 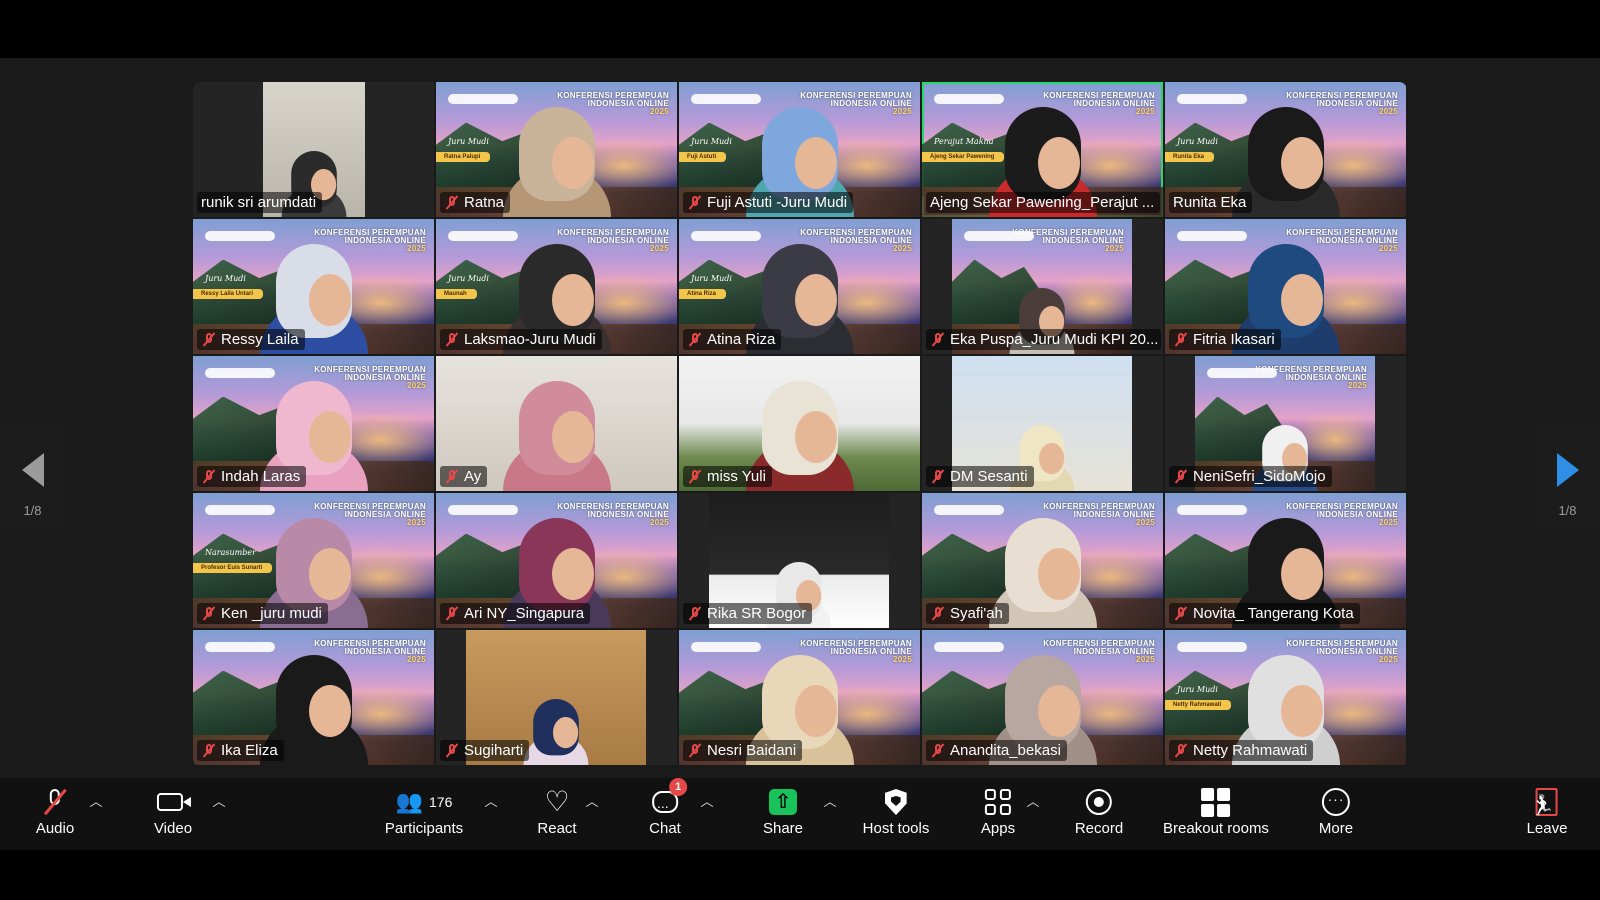 I want to click on participant-name-label: Novita_ Tangerang Kota, so click(x=1264, y=613).